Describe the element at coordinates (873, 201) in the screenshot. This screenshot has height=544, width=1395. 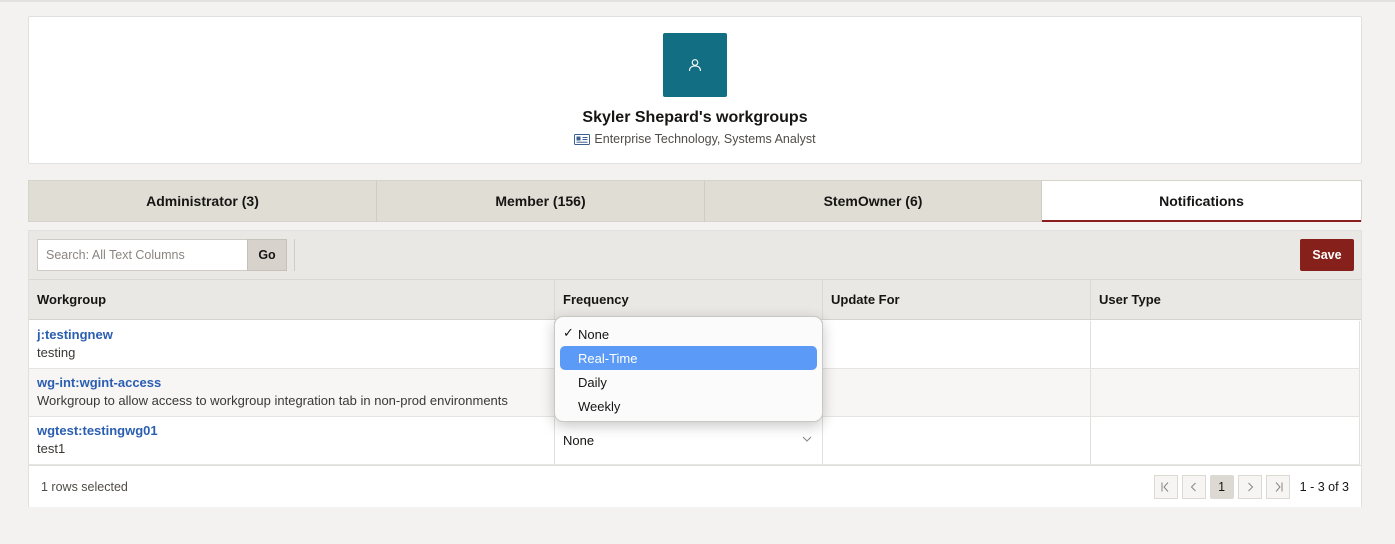
I see `tab-stemowner: StemOwner (6)` at that location.